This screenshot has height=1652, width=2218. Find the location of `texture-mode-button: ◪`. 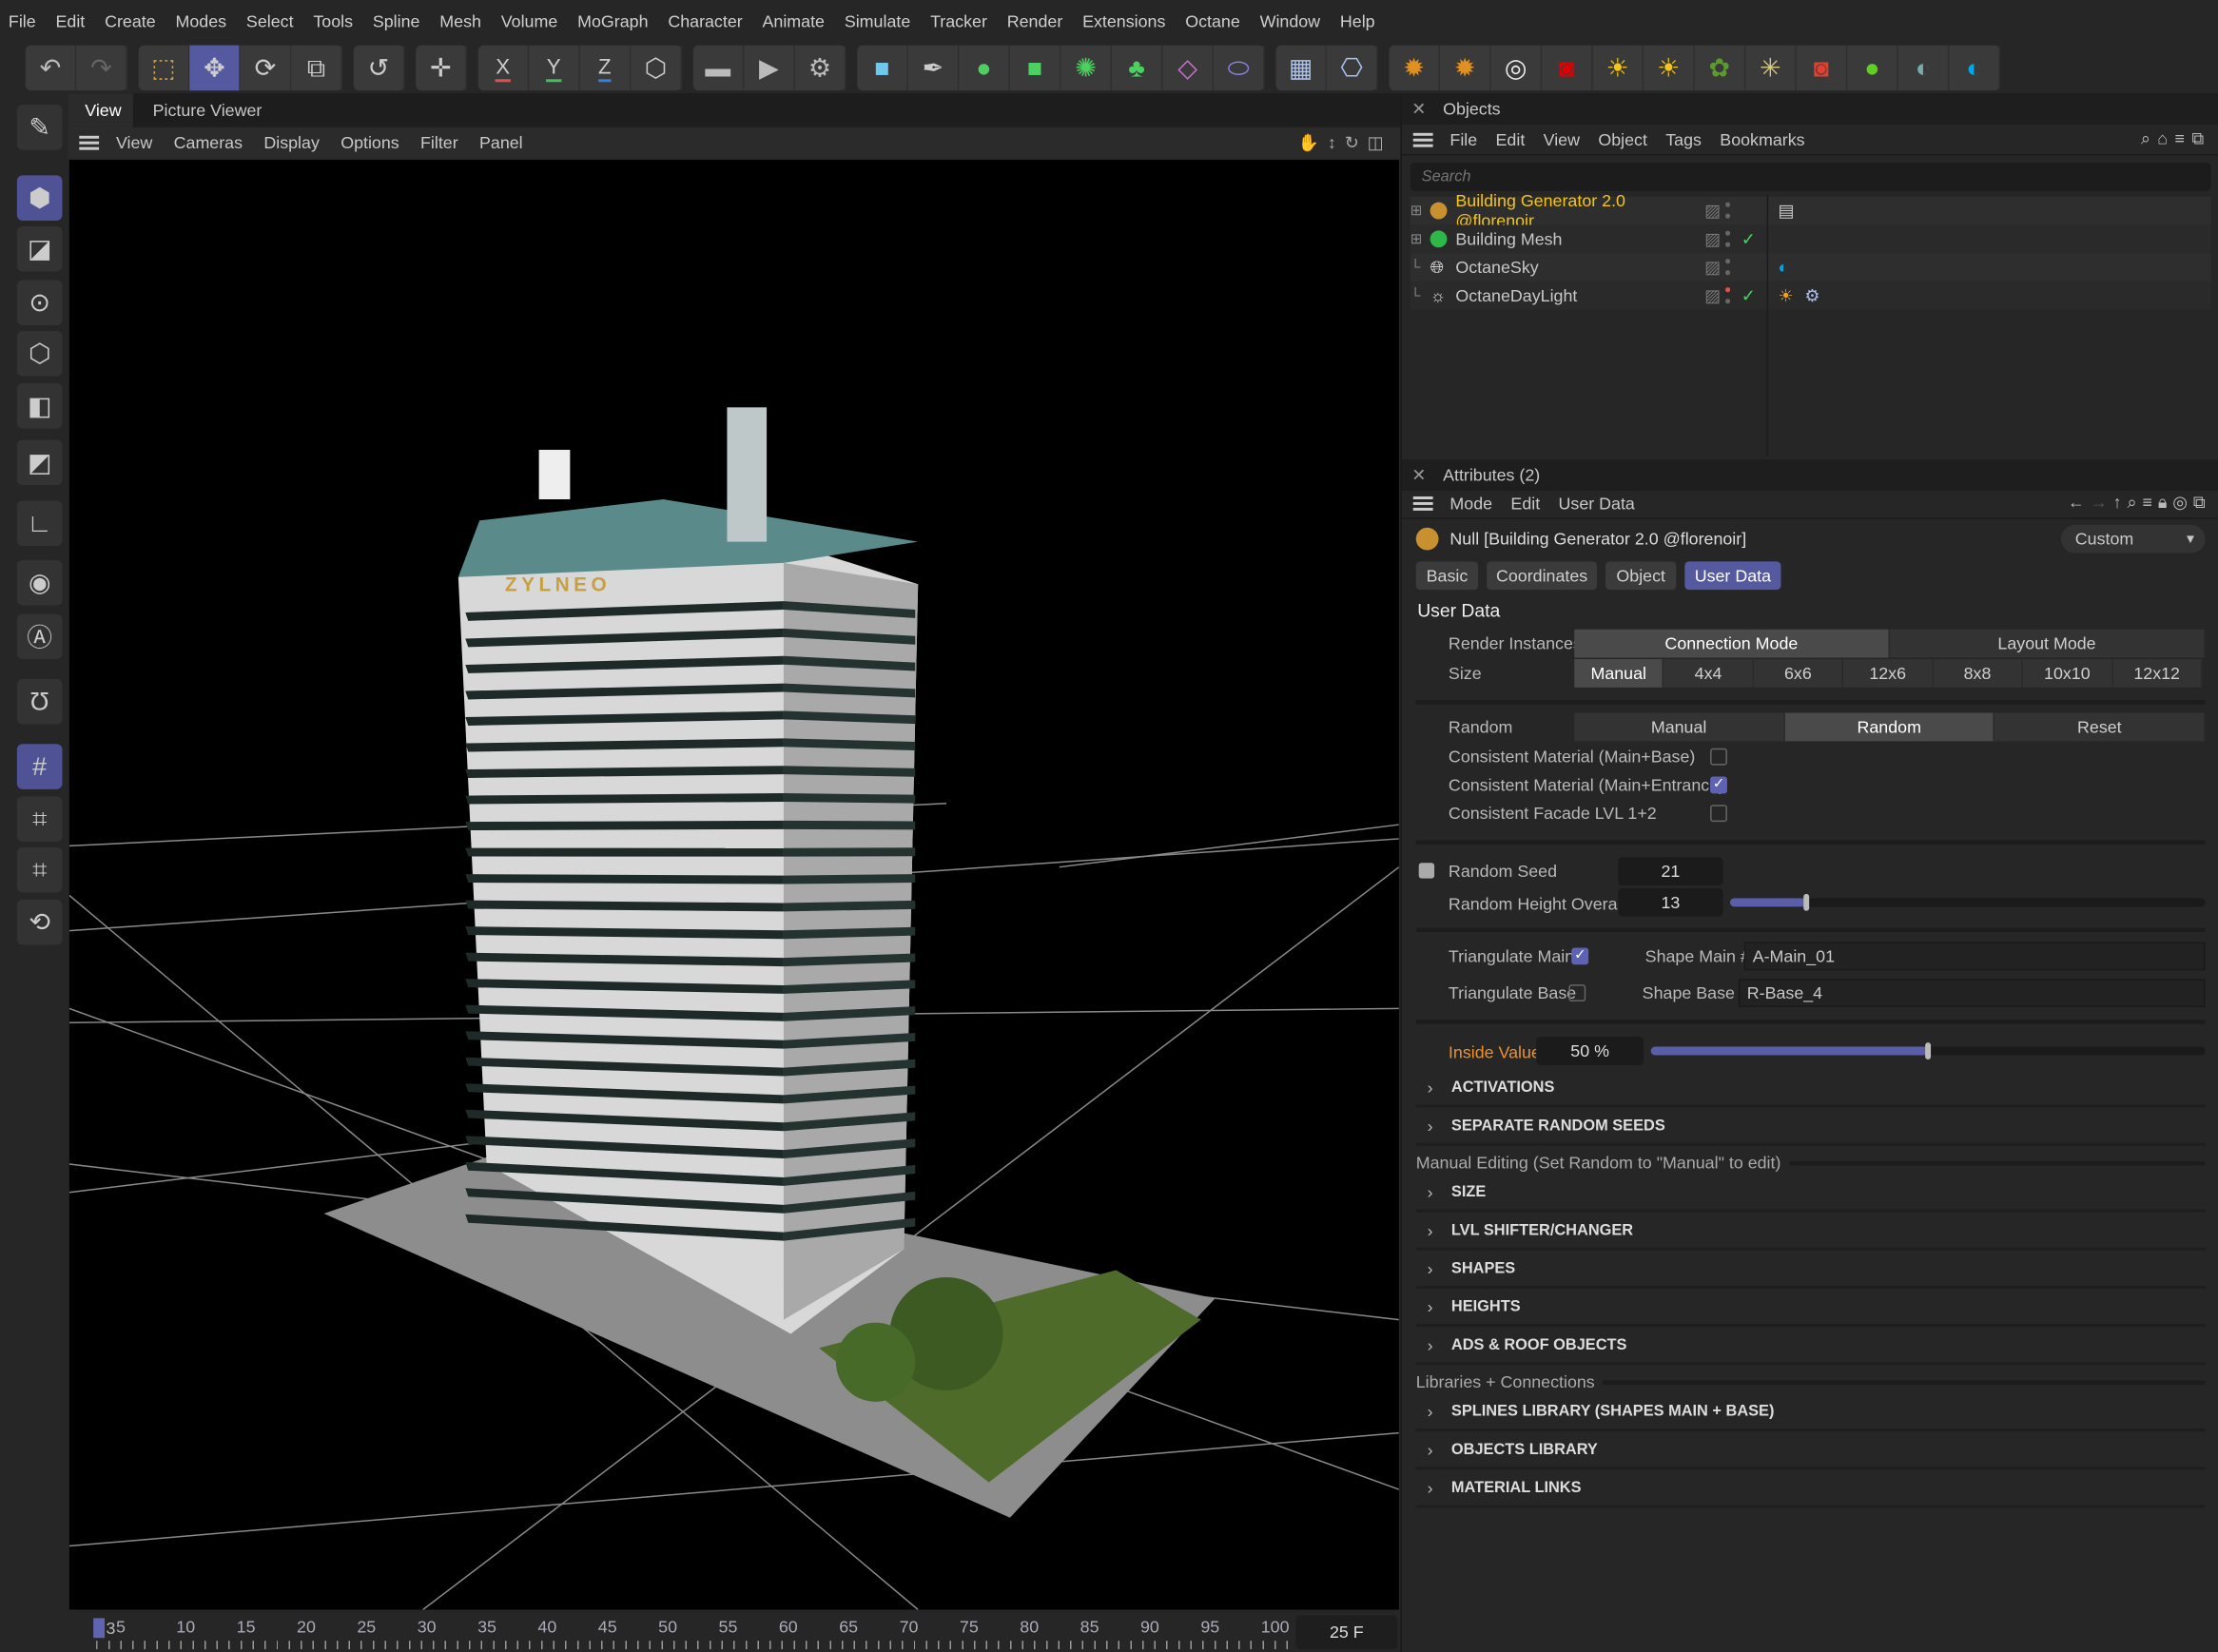

texture-mode-button: ◪ is located at coordinates (39, 248).